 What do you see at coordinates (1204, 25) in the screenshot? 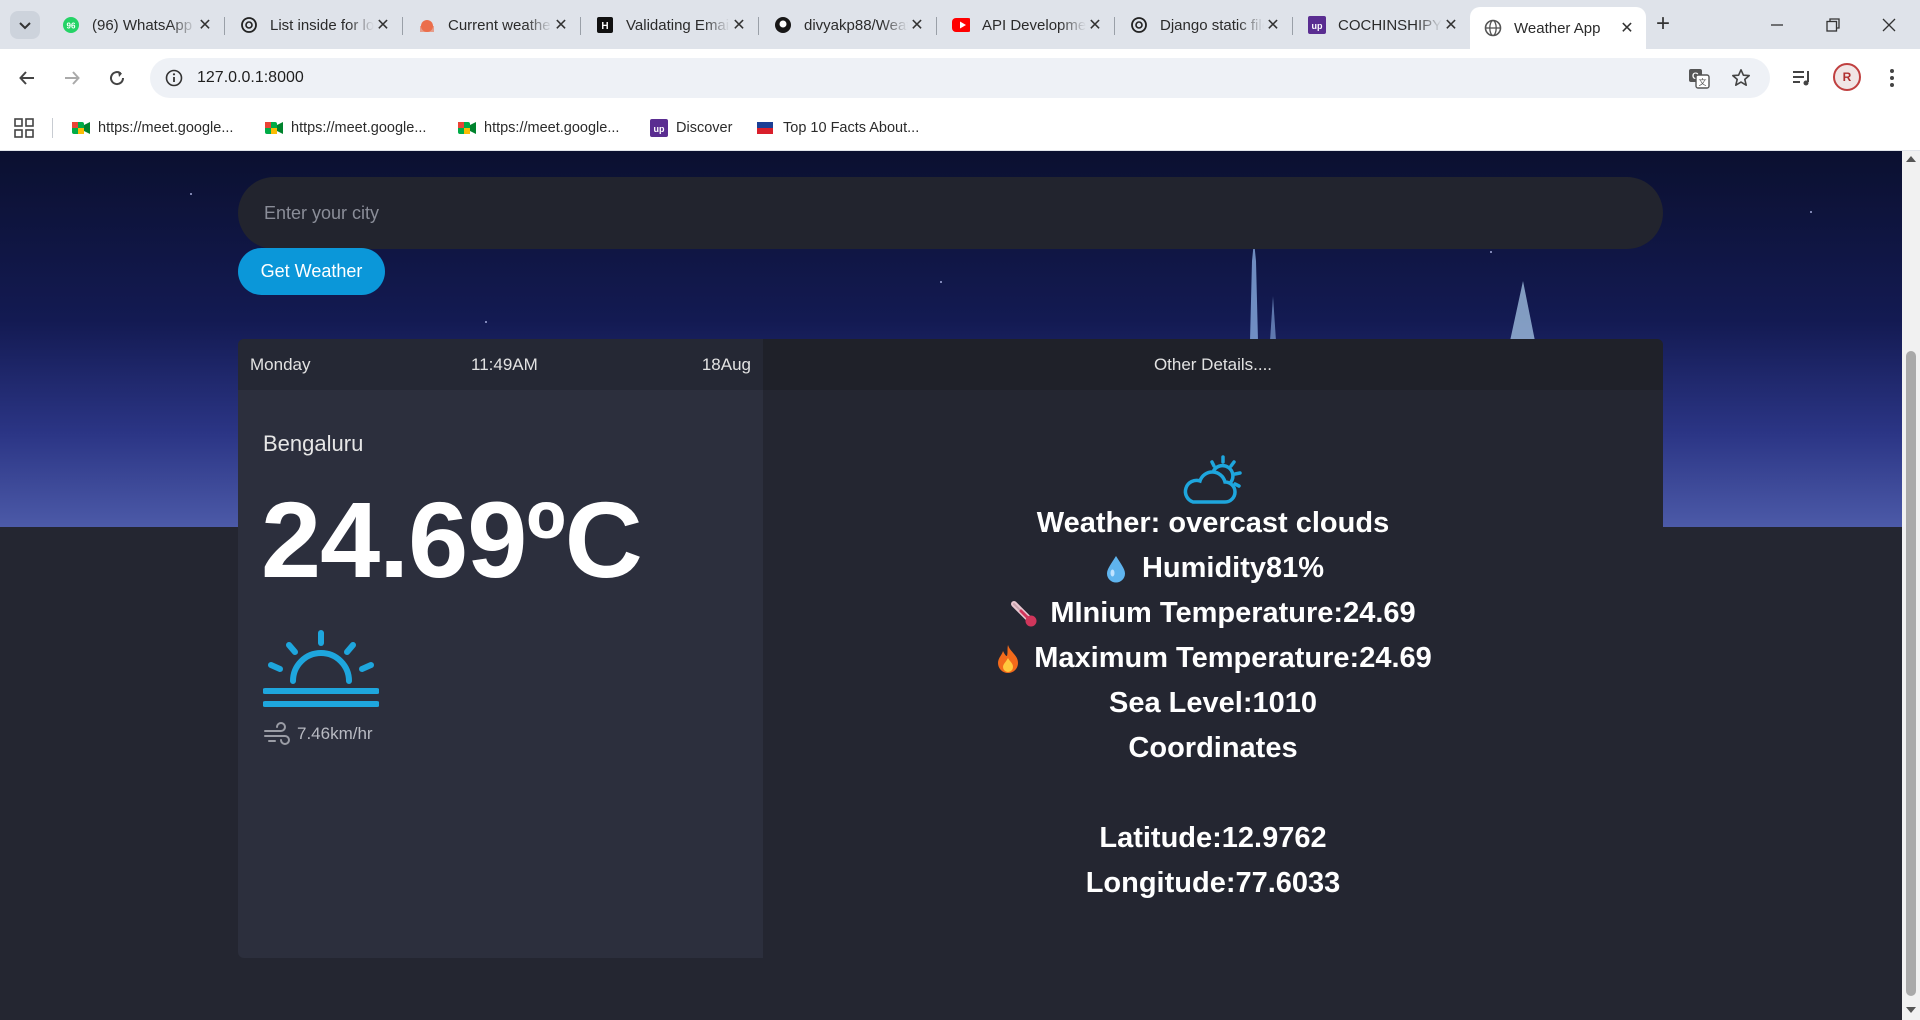
I see `browser-tab: Django static files ✕` at bounding box center [1204, 25].